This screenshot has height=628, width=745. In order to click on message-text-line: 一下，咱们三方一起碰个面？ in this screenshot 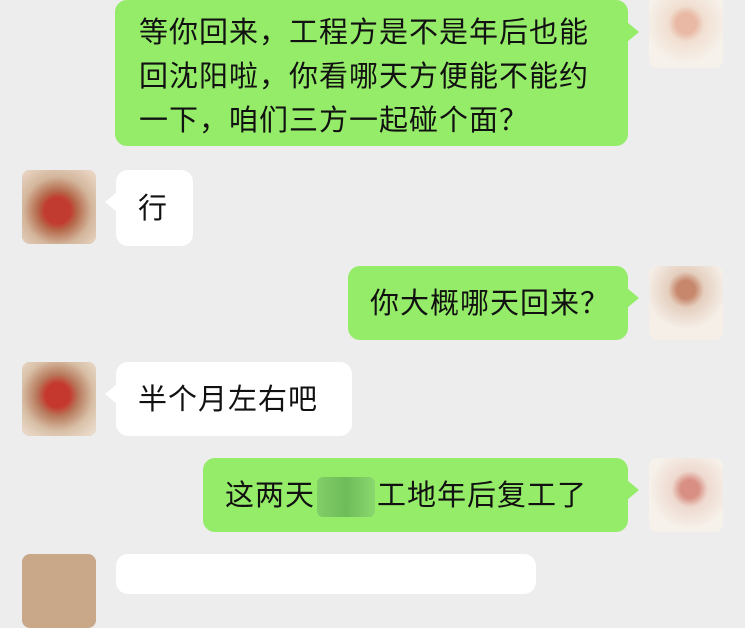, I will do `click(334, 120)`.